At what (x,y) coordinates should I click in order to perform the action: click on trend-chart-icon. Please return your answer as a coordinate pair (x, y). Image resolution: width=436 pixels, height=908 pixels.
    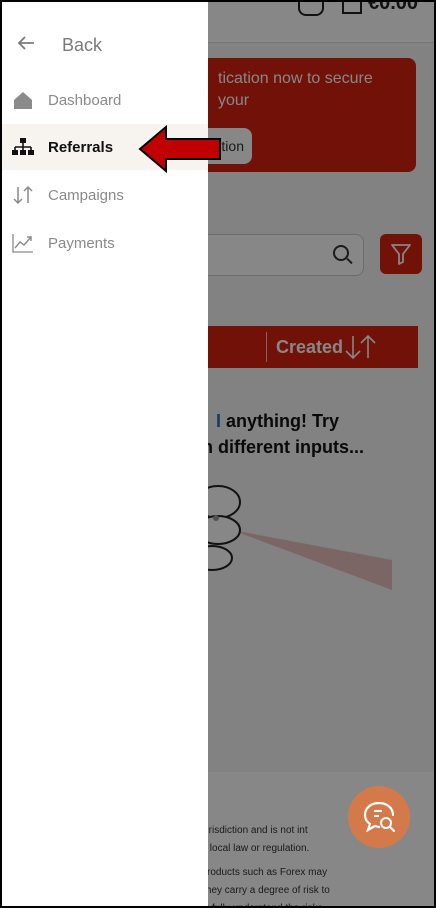
    Looking at the image, I should click on (22, 243).